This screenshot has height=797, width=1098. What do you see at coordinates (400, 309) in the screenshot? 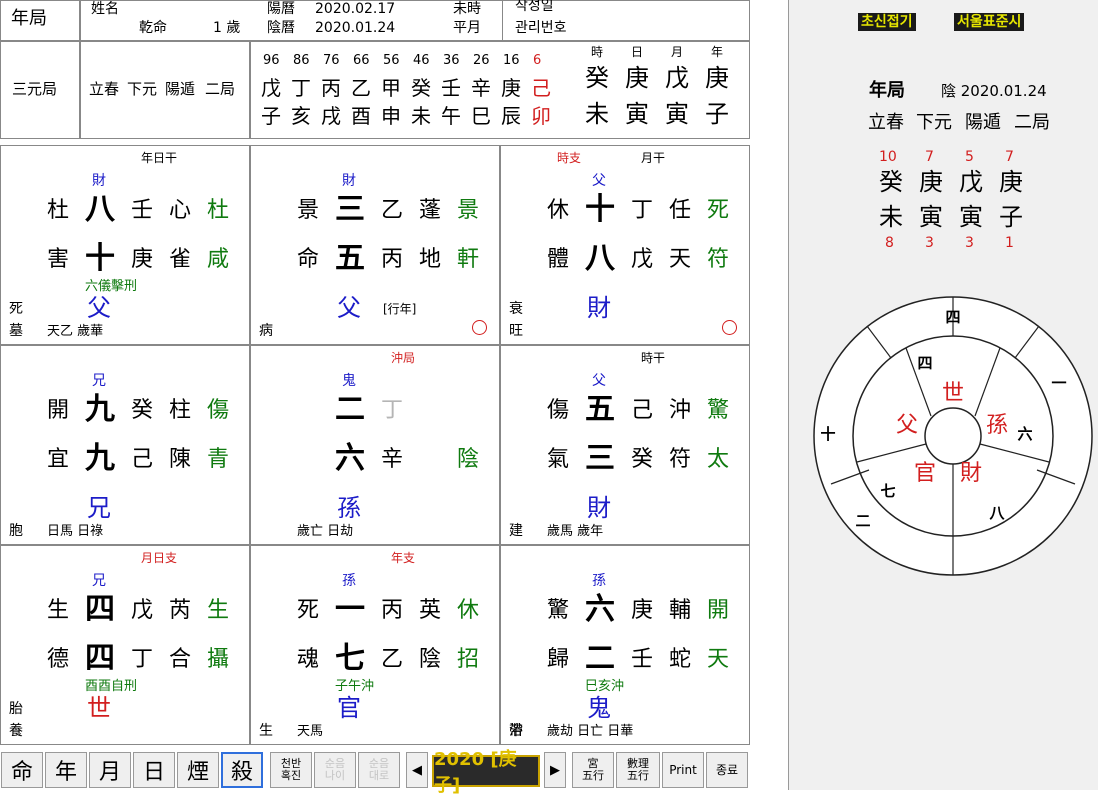
I see `cell-mark: [行年]` at bounding box center [400, 309].